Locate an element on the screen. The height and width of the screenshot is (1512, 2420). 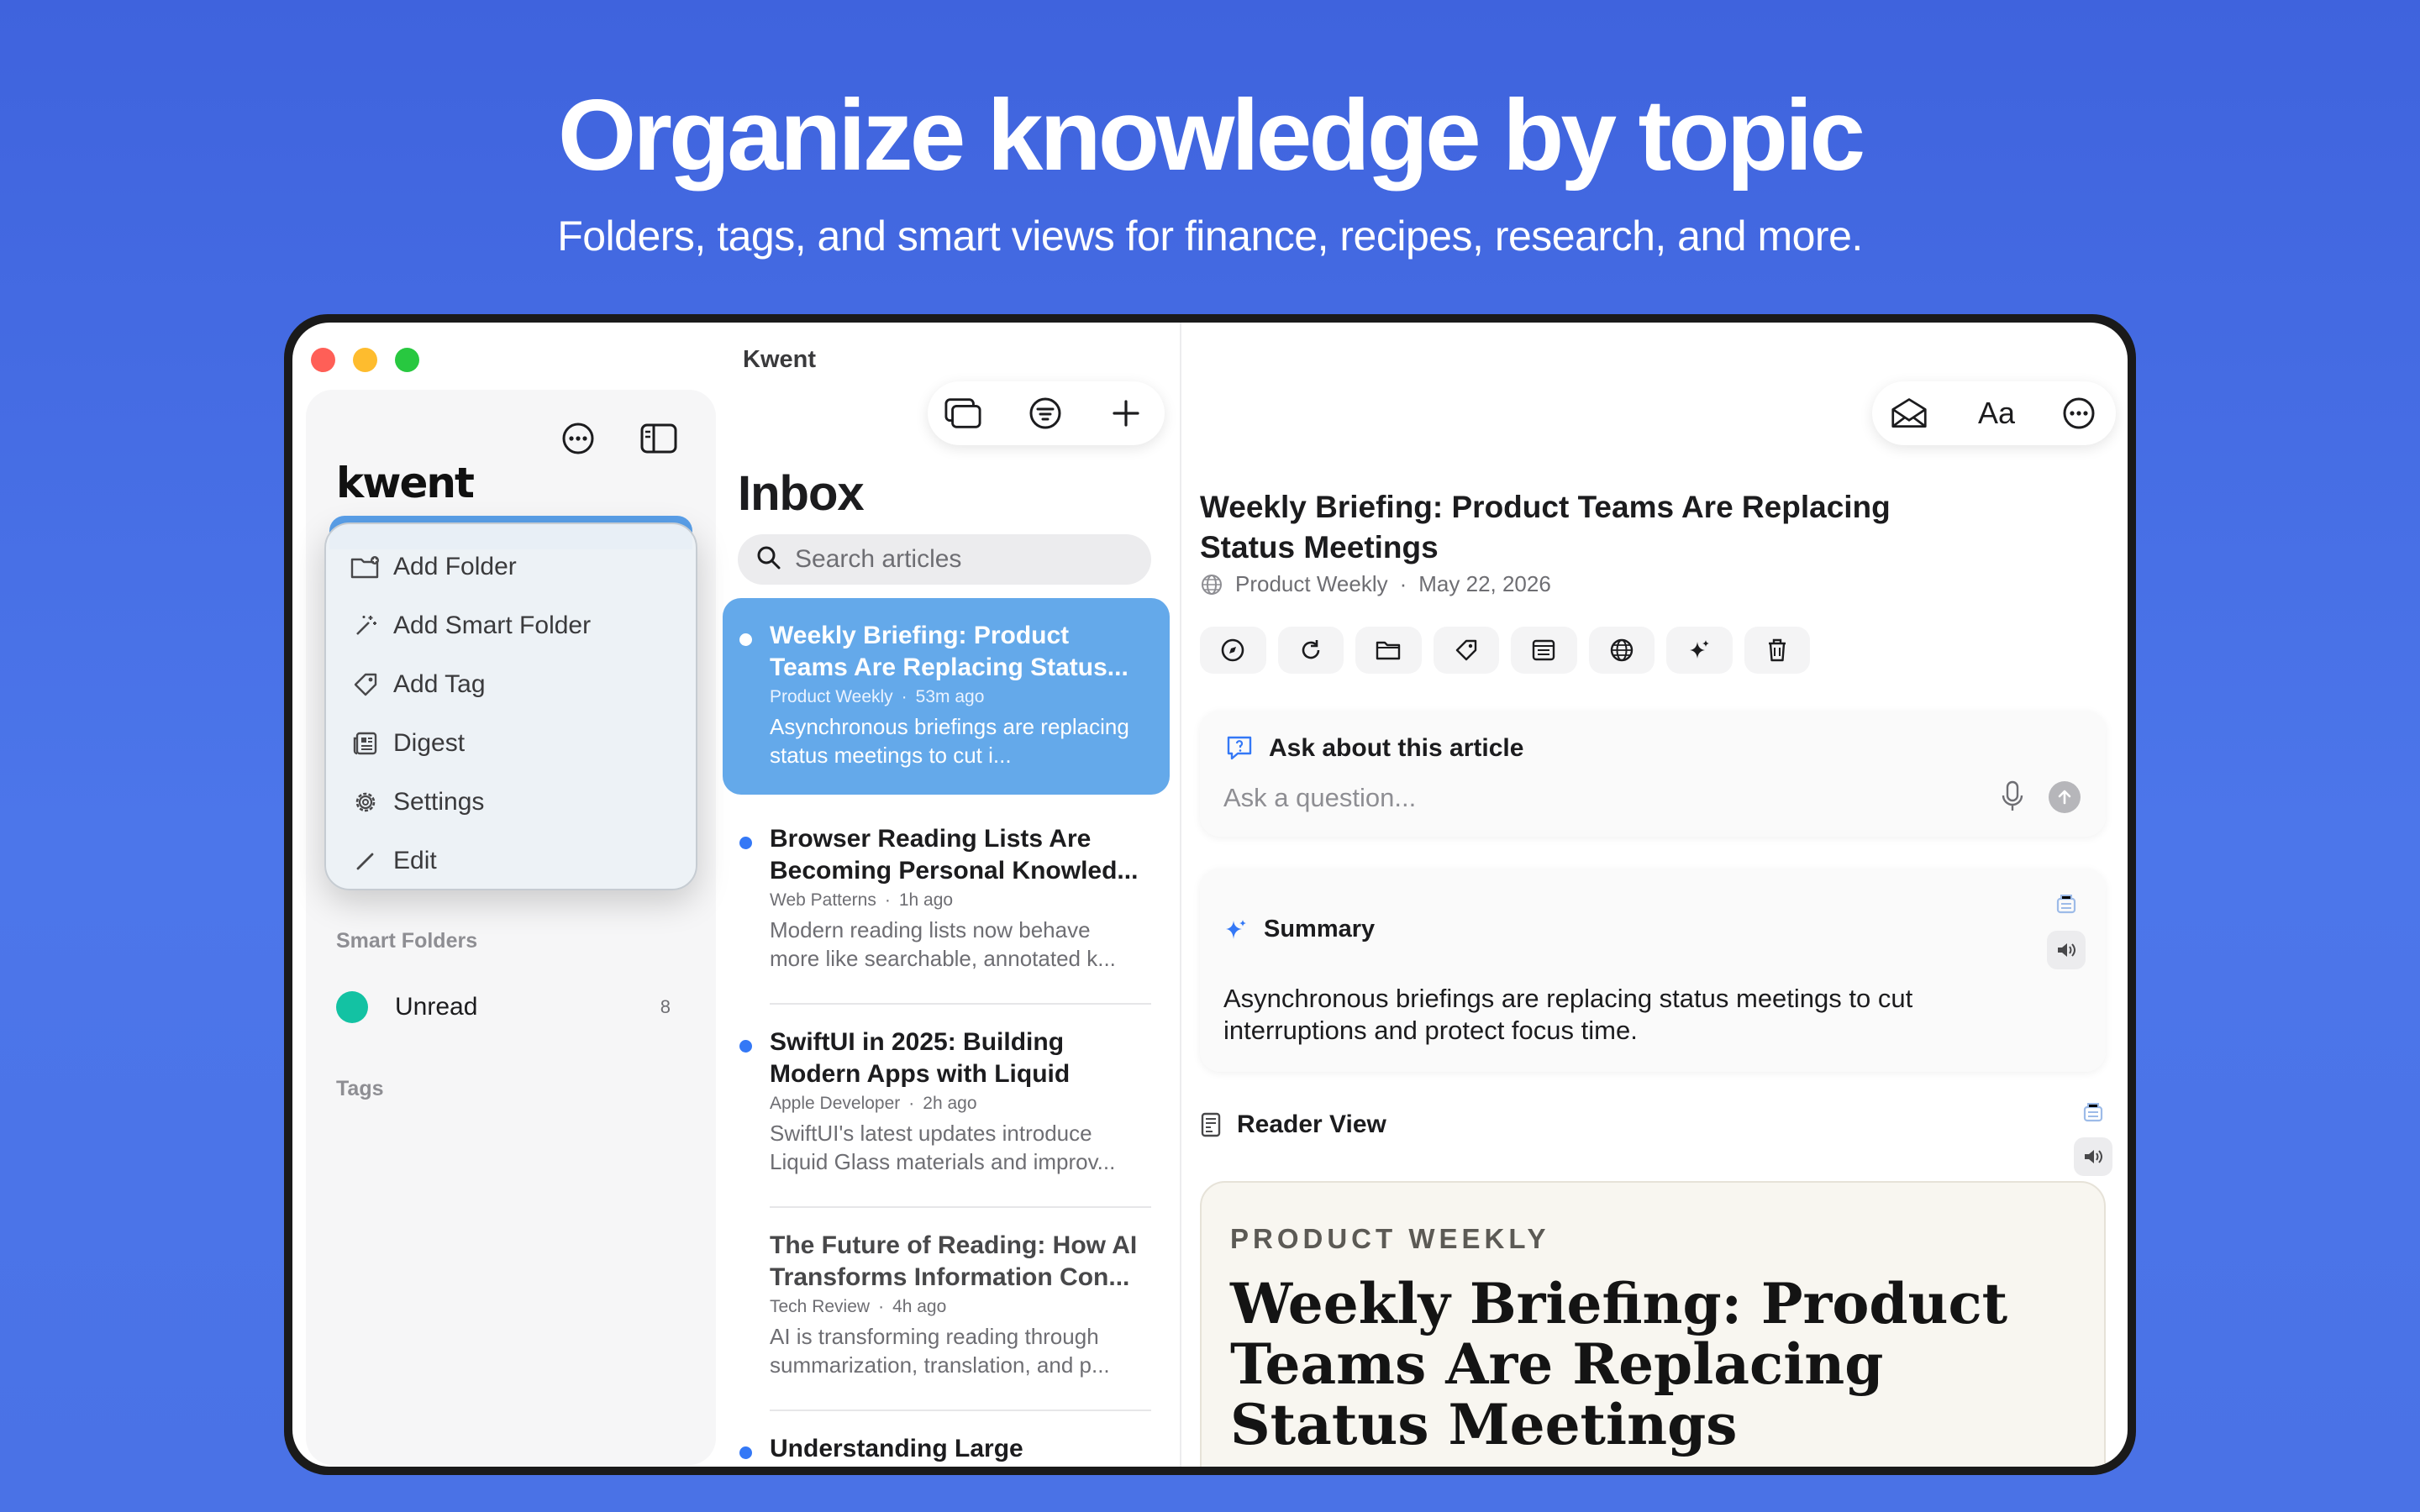
smart-folder-label: Unread is located at coordinates (436, 1007).